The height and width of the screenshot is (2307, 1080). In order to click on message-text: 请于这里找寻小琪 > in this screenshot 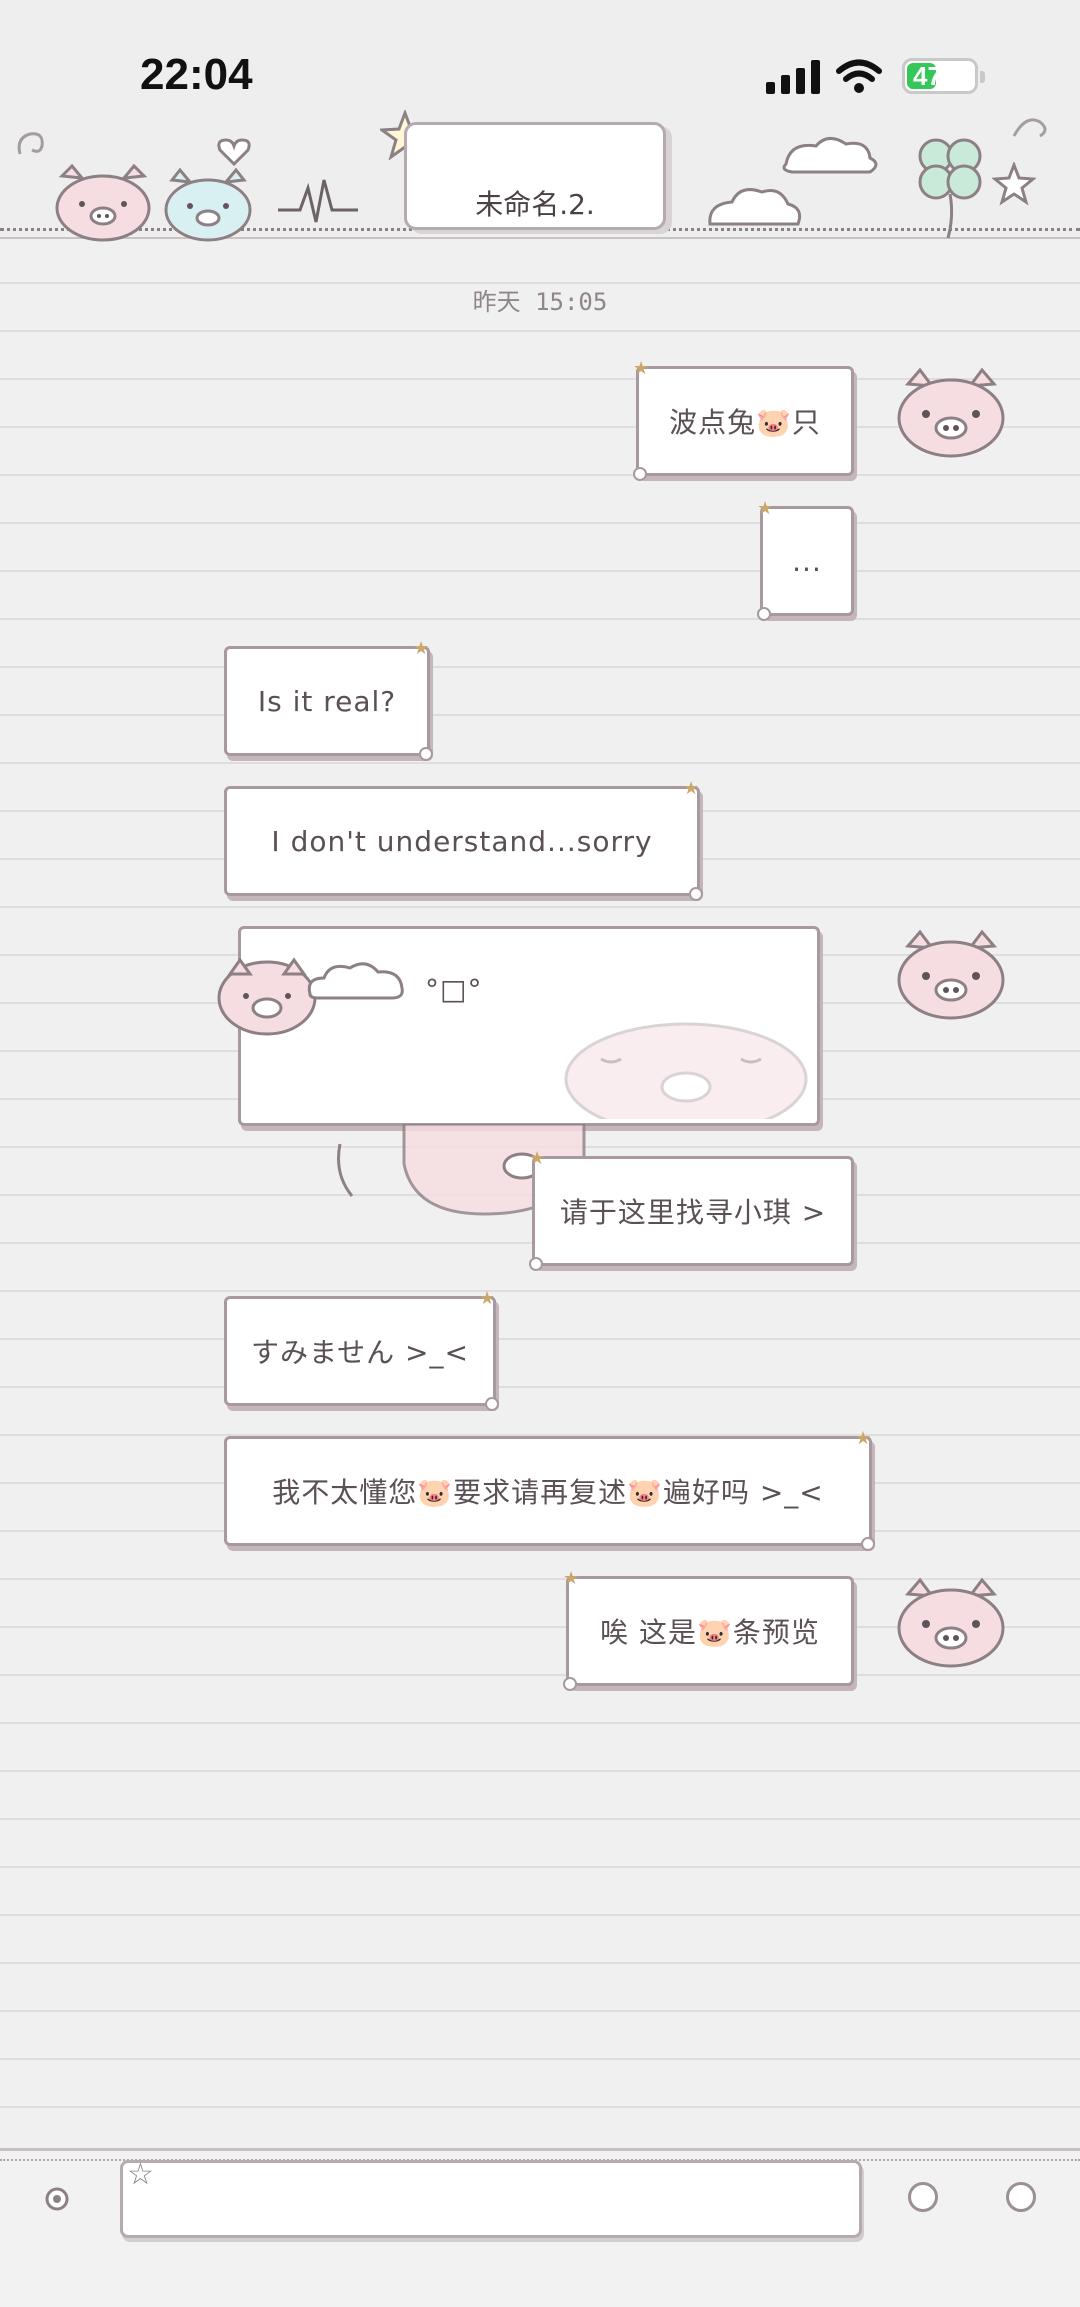, I will do `click(693, 1212)`.